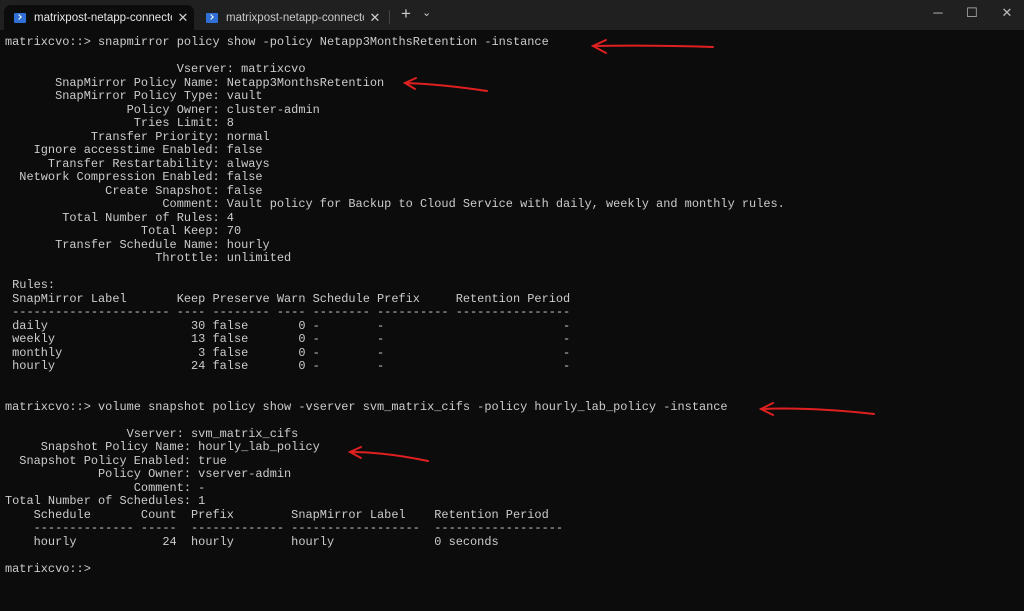 The width and height of the screenshot is (1024, 611). I want to click on close-window-button: ✕, so click(1007, 13).